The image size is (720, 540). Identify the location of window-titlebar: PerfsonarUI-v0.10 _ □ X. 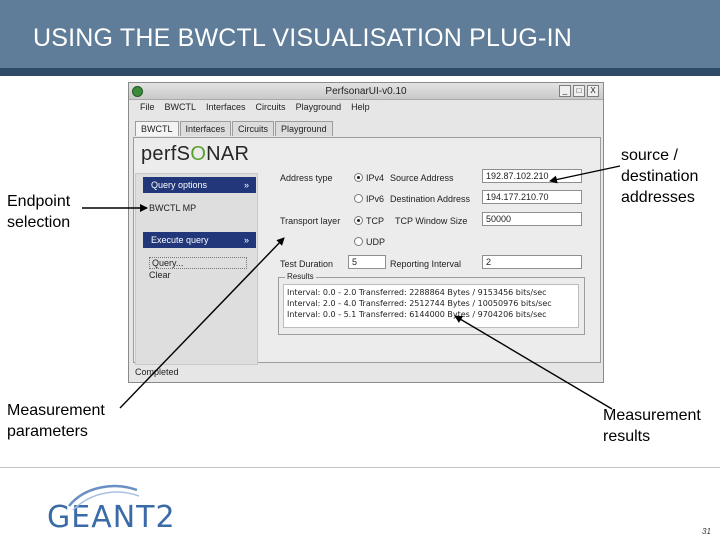
(366, 91).